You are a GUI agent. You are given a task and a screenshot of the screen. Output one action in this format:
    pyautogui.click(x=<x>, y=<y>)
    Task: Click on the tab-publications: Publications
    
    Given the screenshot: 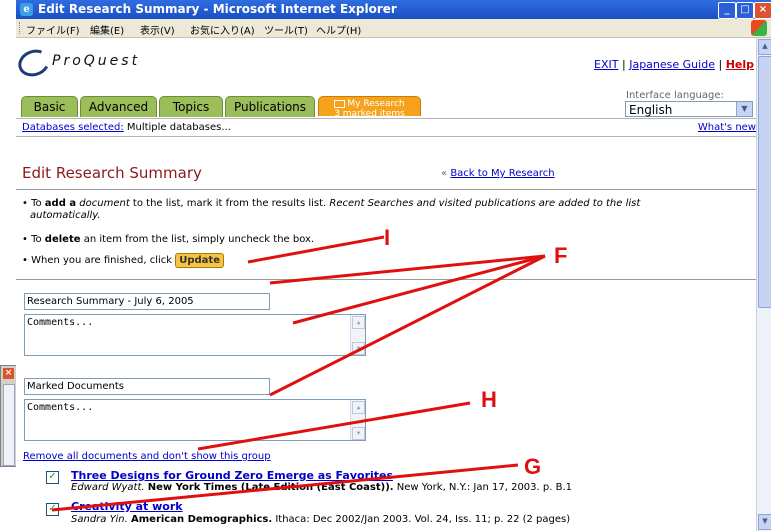 What is the action you would take?
    pyautogui.click(x=270, y=106)
    